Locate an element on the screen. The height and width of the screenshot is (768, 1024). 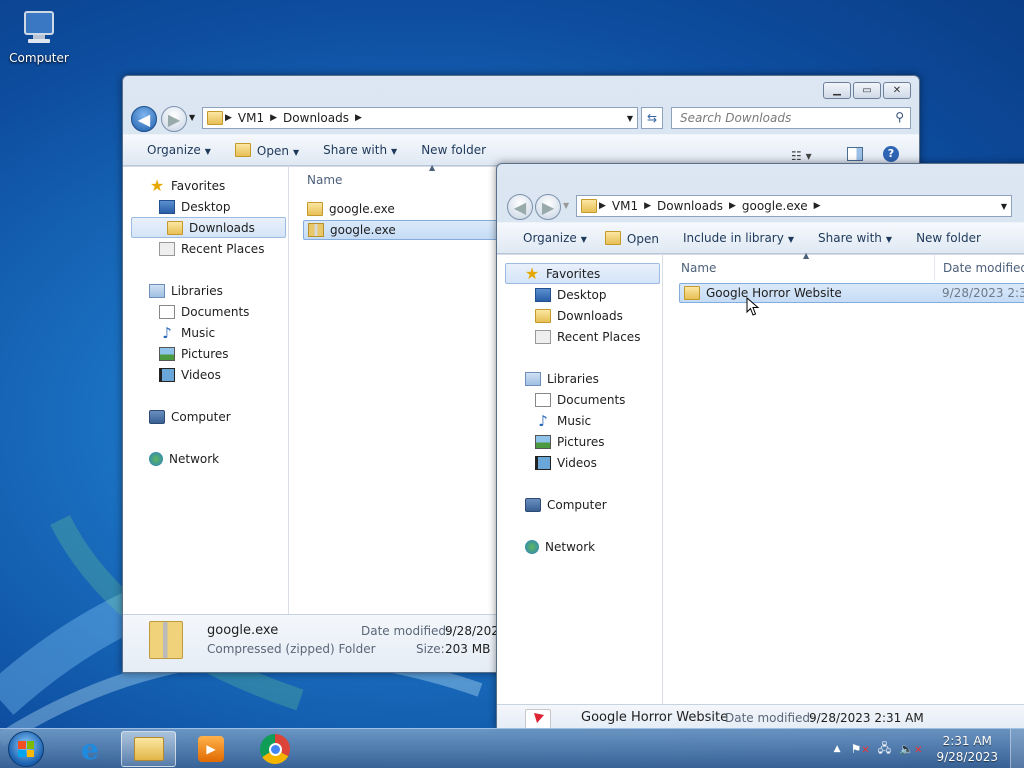
media-player-icon: ▶ is located at coordinates (211, 749).